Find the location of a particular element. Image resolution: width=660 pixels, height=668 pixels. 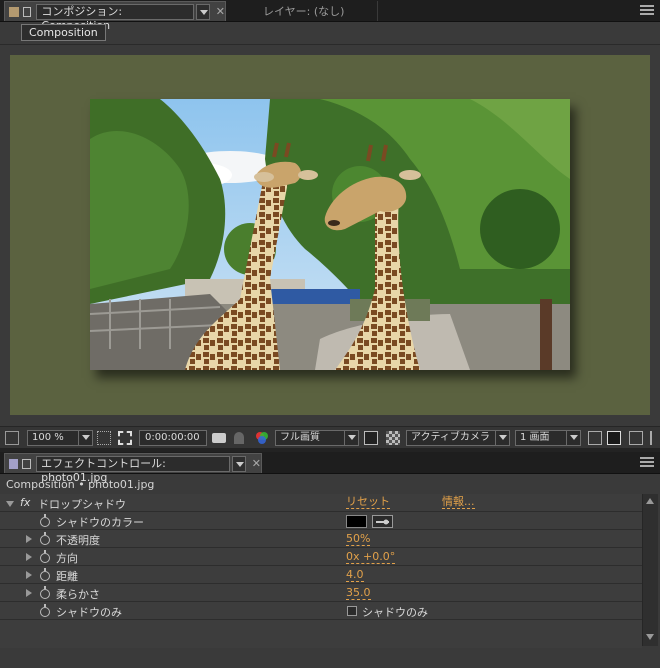

timeline-icon is located at coordinates (636, 438).